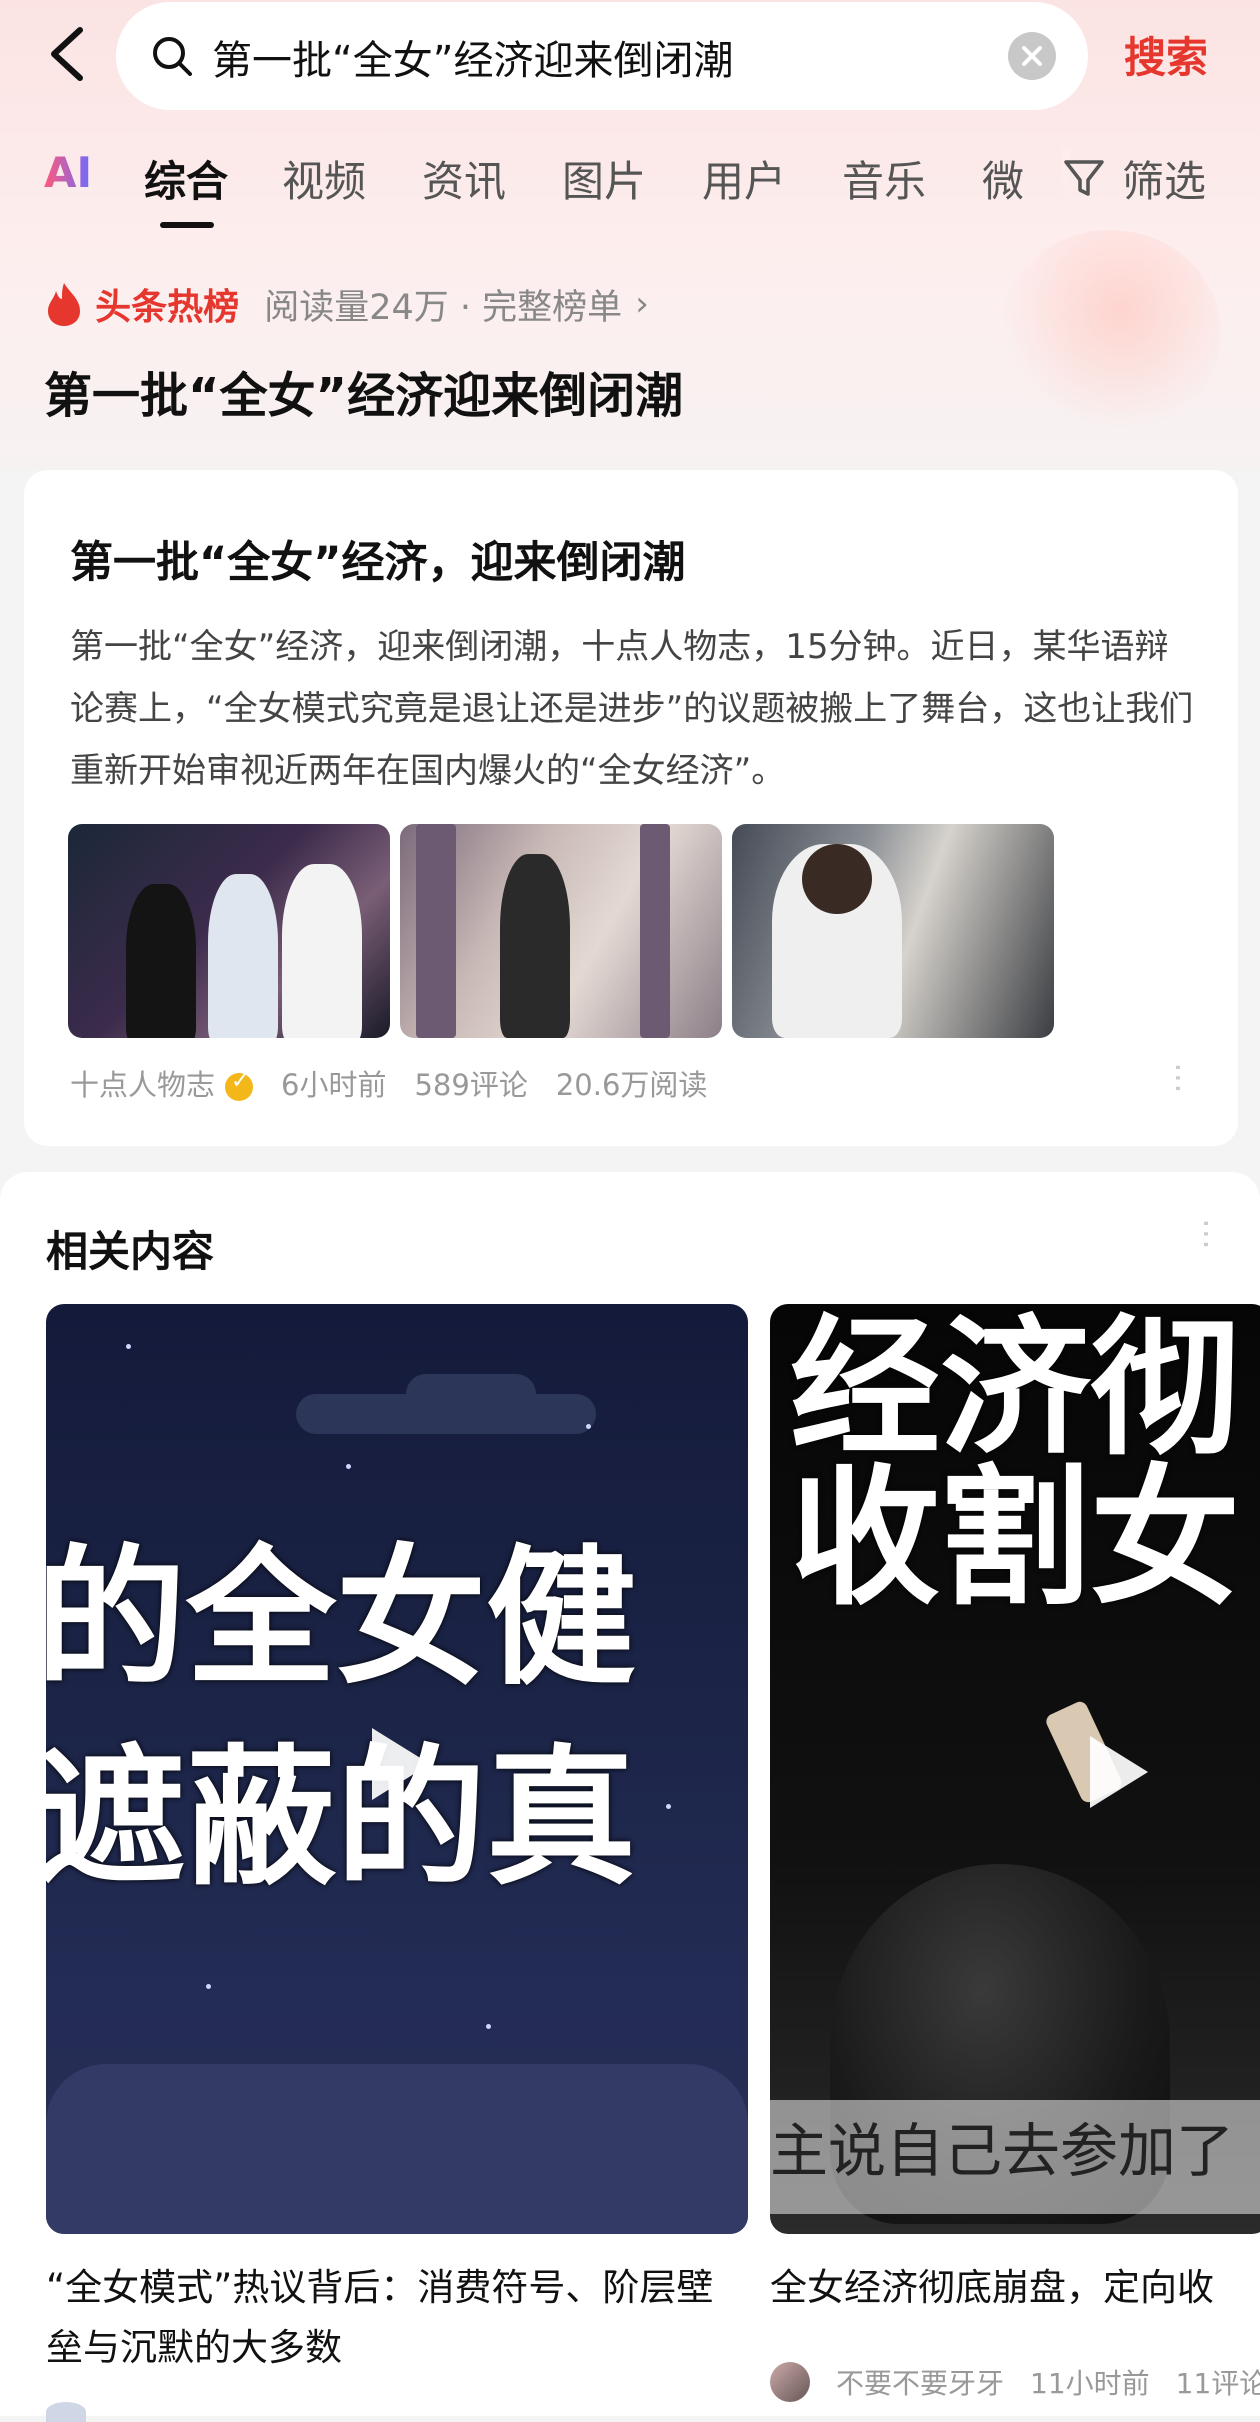 The width and height of the screenshot is (1260, 2422). What do you see at coordinates (66, 2412) in the screenshot?
I see `next-item-avatar-peek` at bounding box center [66, 2412].